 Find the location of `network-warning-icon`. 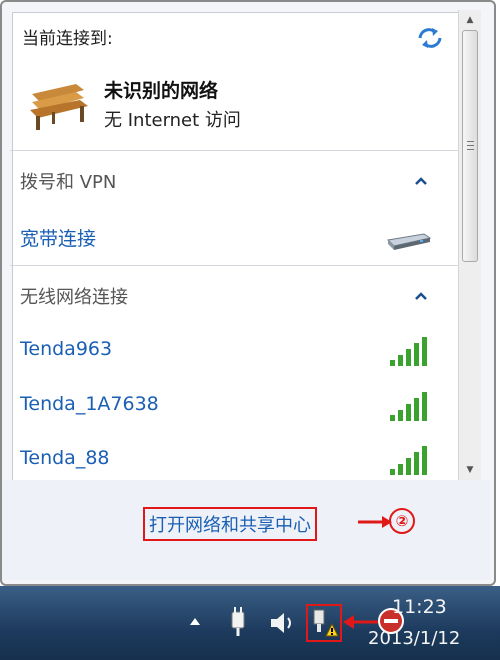

network-warning-icon is located at coordinates (324, 623).